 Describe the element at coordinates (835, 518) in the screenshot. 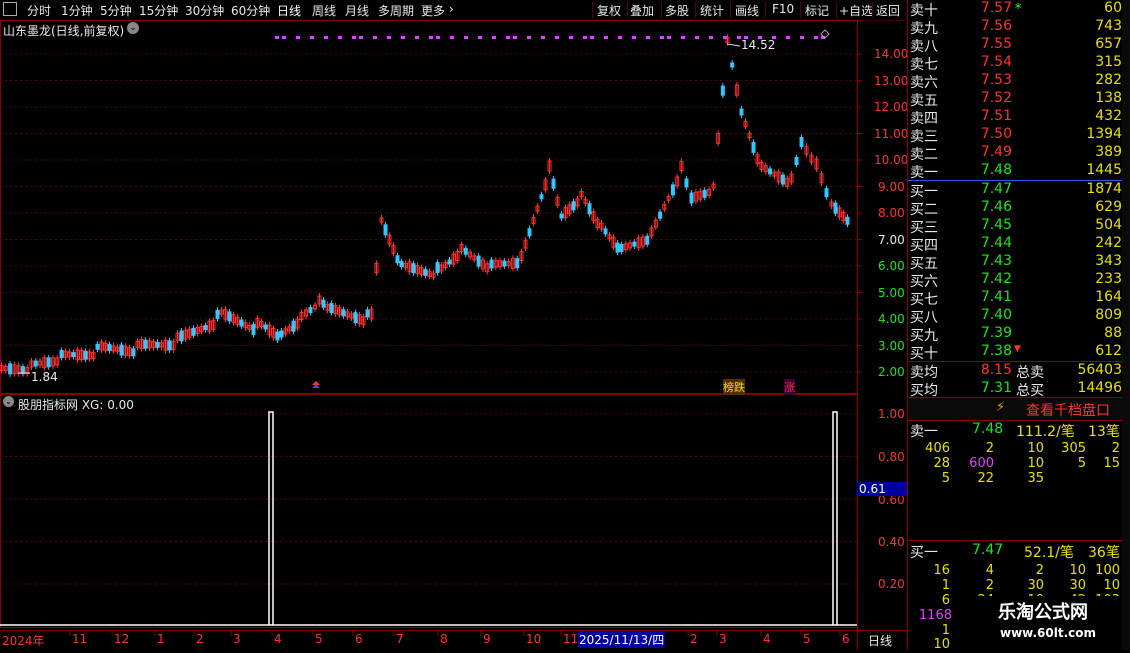

I see `signal-spike` at that location.